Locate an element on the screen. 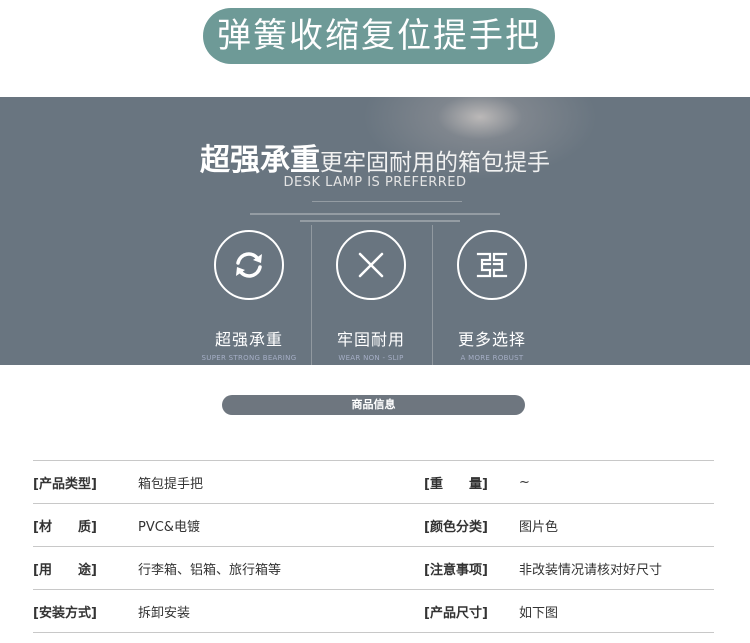  headline-light: 更牢固耐用的箱包提手 is located at coordinates (435, 163).